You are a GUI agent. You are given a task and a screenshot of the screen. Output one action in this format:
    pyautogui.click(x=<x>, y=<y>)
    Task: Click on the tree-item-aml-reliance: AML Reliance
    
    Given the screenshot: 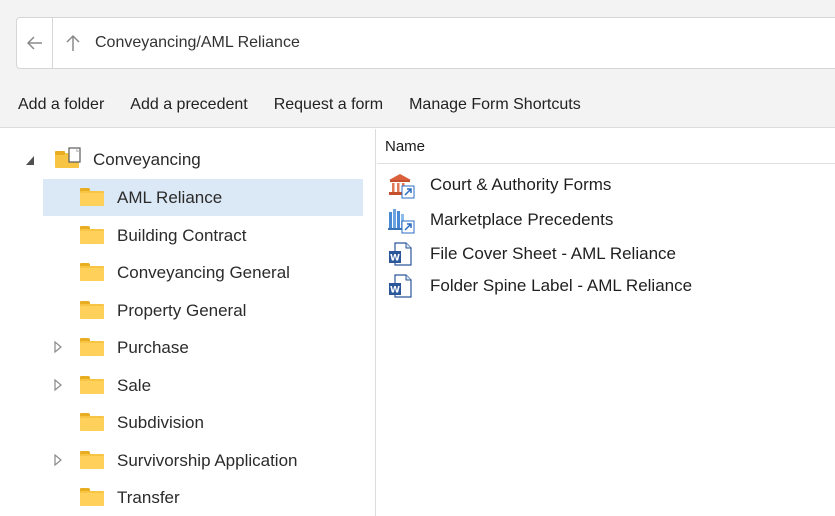 What is the action you would take?
    pyautogui.click(x=187, y=197)
    